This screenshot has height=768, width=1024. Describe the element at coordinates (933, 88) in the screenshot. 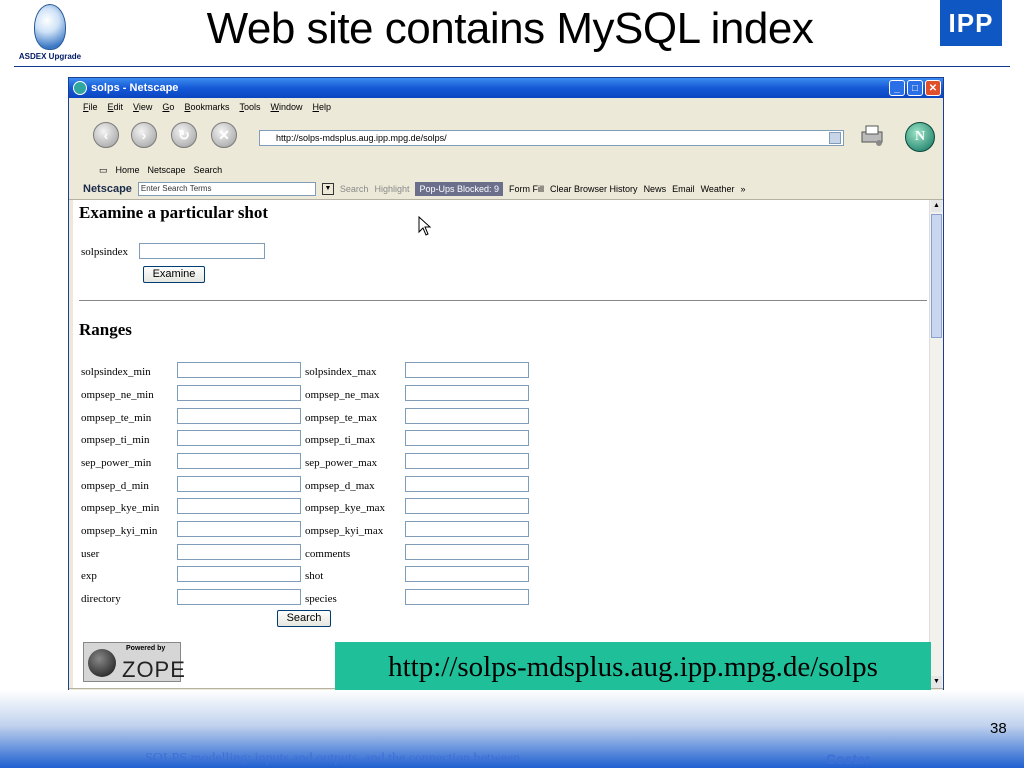

I see `close-button: ✕` at that location.